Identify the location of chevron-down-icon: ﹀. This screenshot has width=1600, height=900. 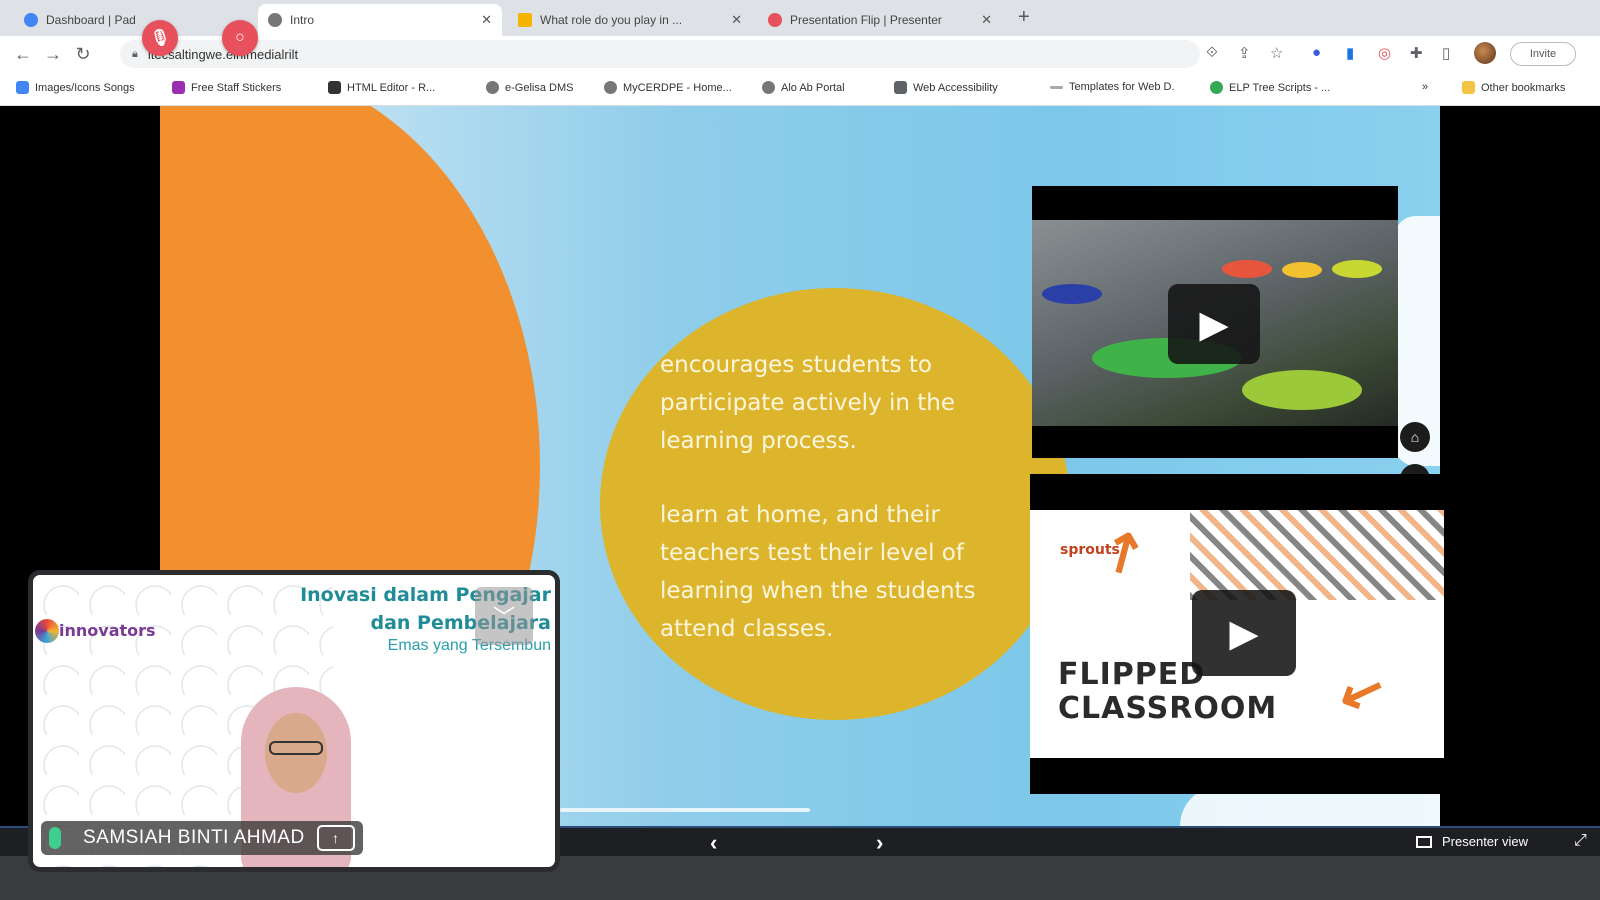
(504, 616).